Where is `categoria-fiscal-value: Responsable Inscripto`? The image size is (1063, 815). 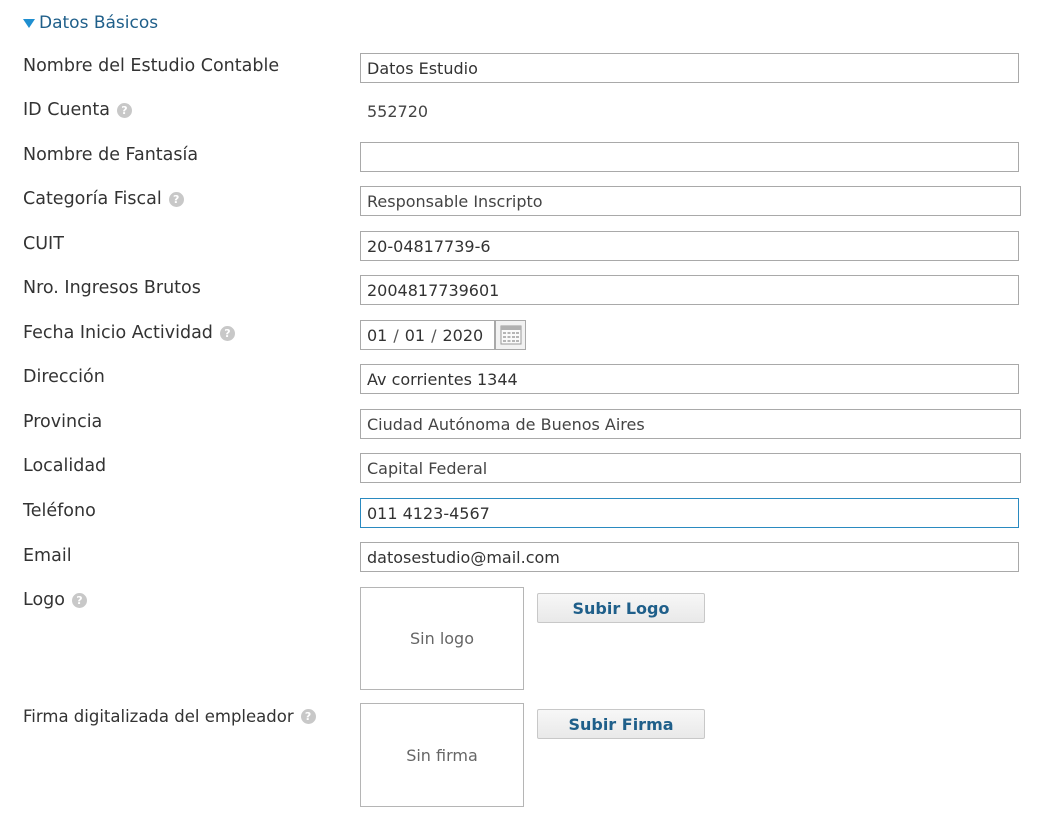 categoria-fiscal-value: Responsable Inscripto is located at coordinates (455, 201).